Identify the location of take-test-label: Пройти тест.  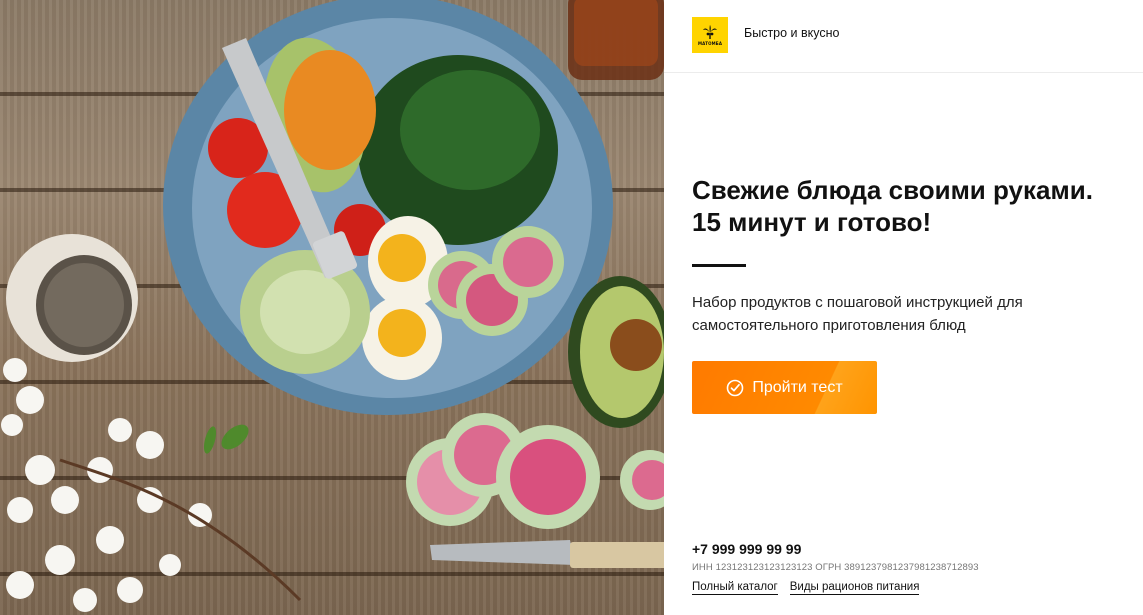
(797, 387).